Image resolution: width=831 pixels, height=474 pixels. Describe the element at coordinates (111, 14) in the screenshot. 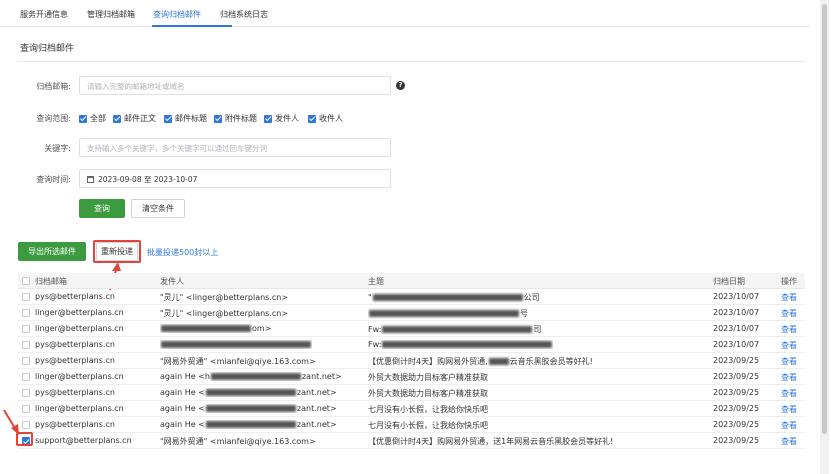

I see `tab-manage-mailbox: 管理归档邮箱` at that location.